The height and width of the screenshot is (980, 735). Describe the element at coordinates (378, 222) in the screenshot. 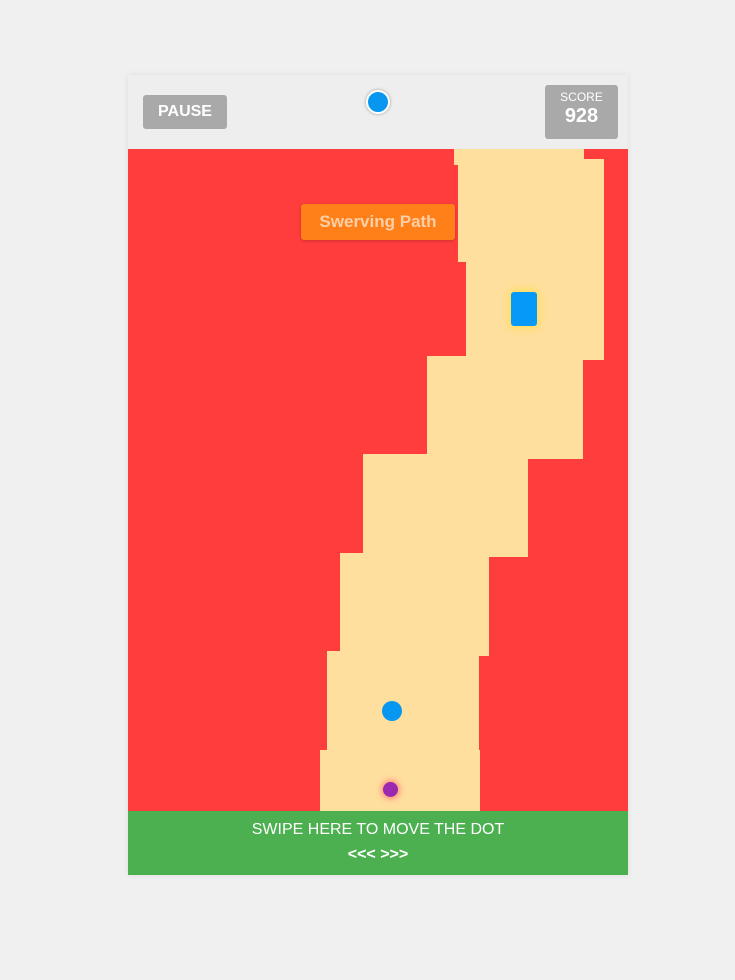

I see `level-name-banner: Swerving Path` at that location.